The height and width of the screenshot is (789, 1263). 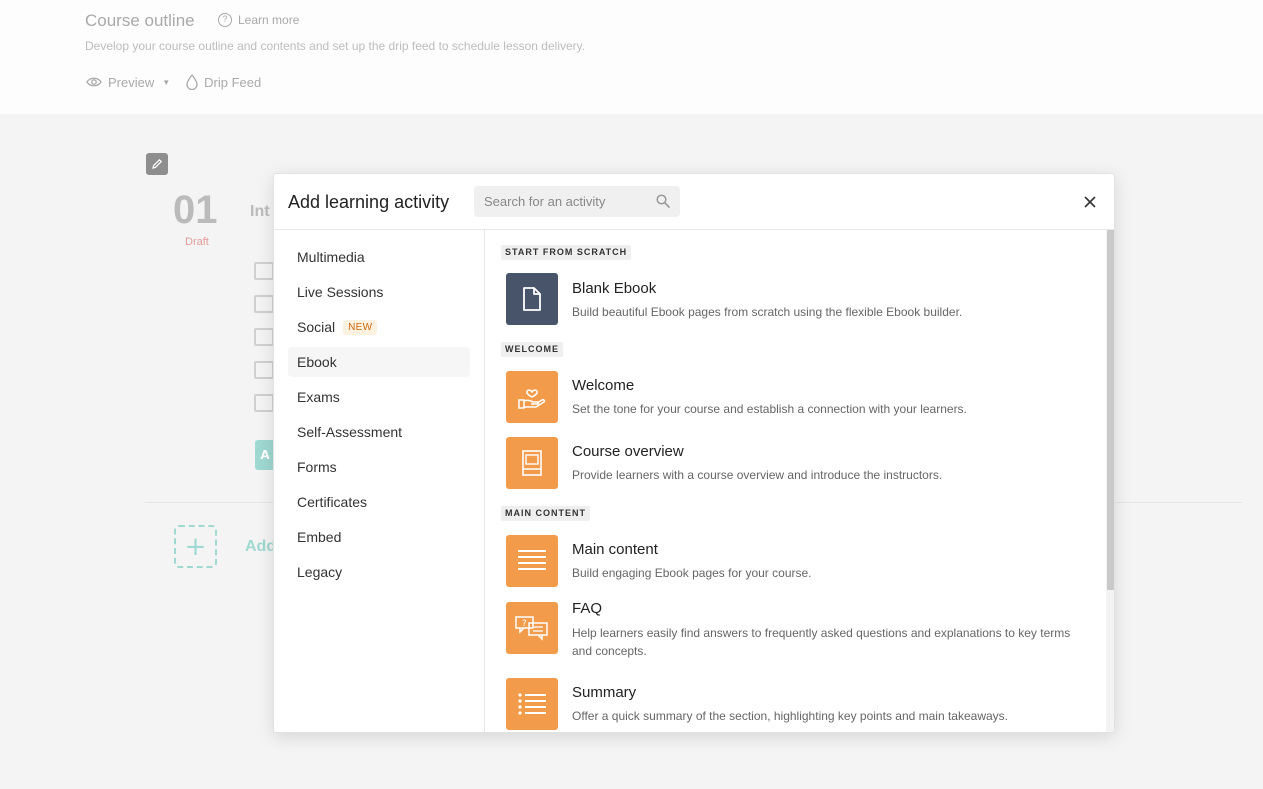 I want to click on activity-search-input, so click(x=577, y=201).